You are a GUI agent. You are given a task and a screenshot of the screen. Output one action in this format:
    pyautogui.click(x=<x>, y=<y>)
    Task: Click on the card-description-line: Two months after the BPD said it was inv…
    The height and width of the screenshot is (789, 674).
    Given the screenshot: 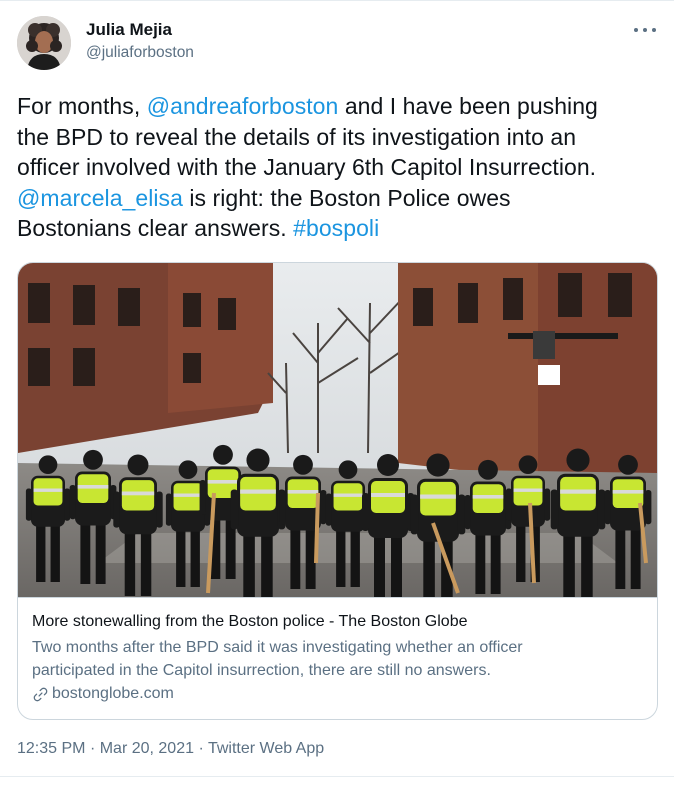 What is the action you would take?
    pyautogui.click(x=277, y=647)
    